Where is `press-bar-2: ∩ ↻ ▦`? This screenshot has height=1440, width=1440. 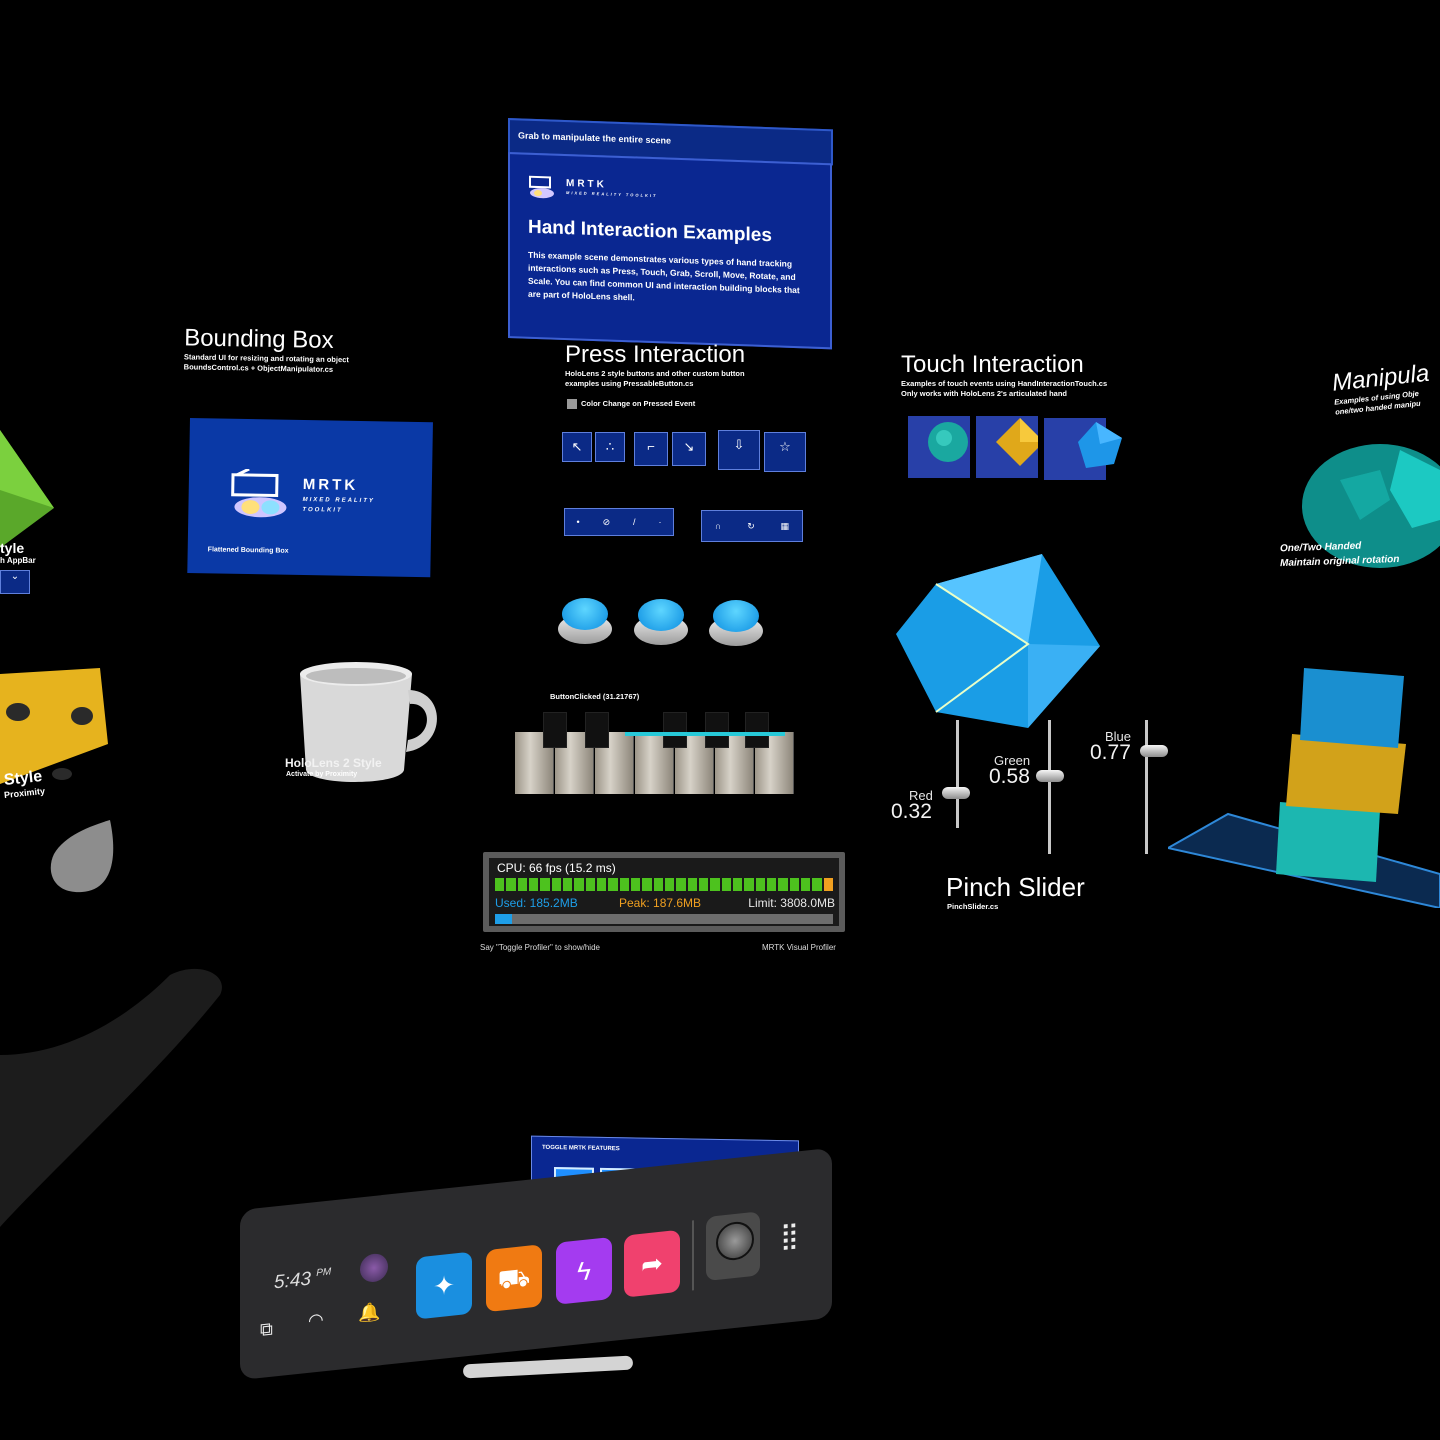
press-bar-2: ∩ ↻ ▦ is located at coordinates (752, 526).